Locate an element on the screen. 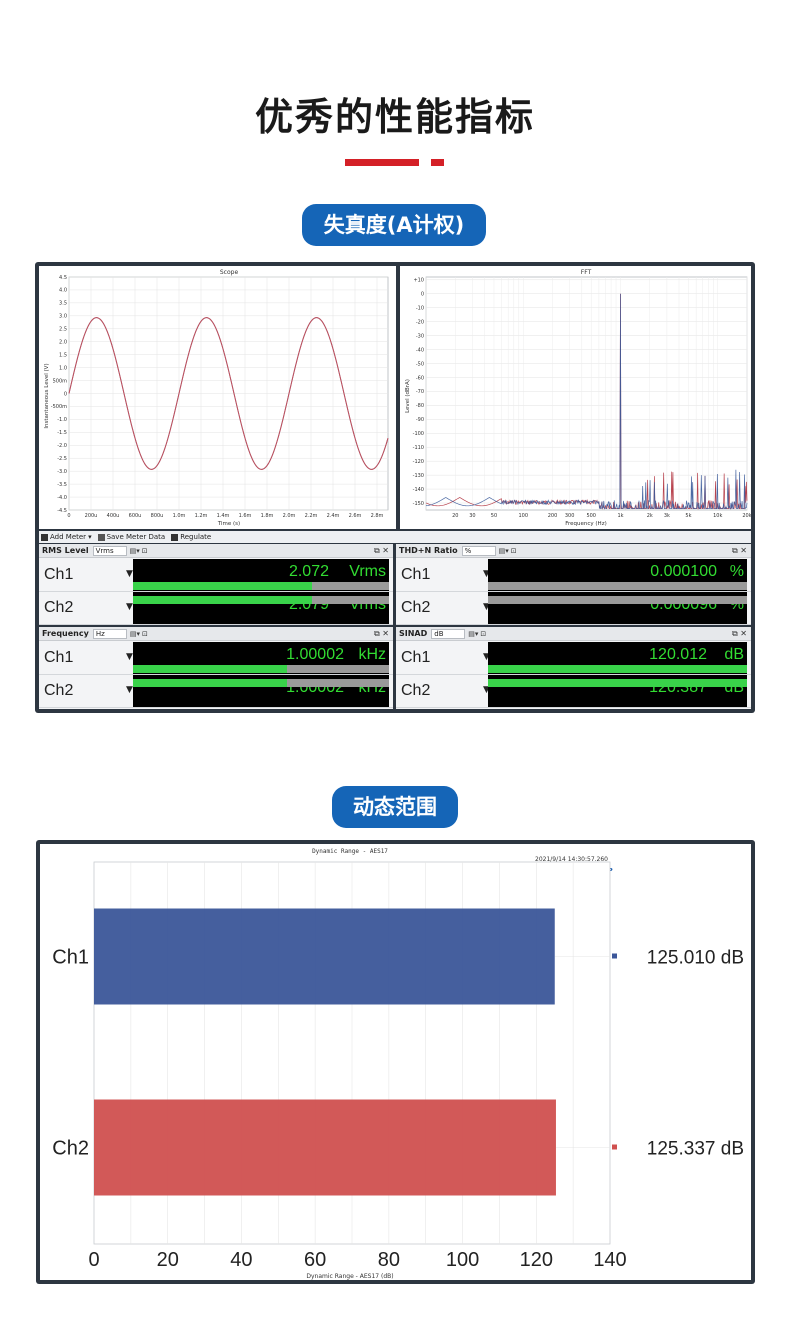 This screenshot has width=790, height=1320. title-accent-dot is located at coordinates (437, 162).